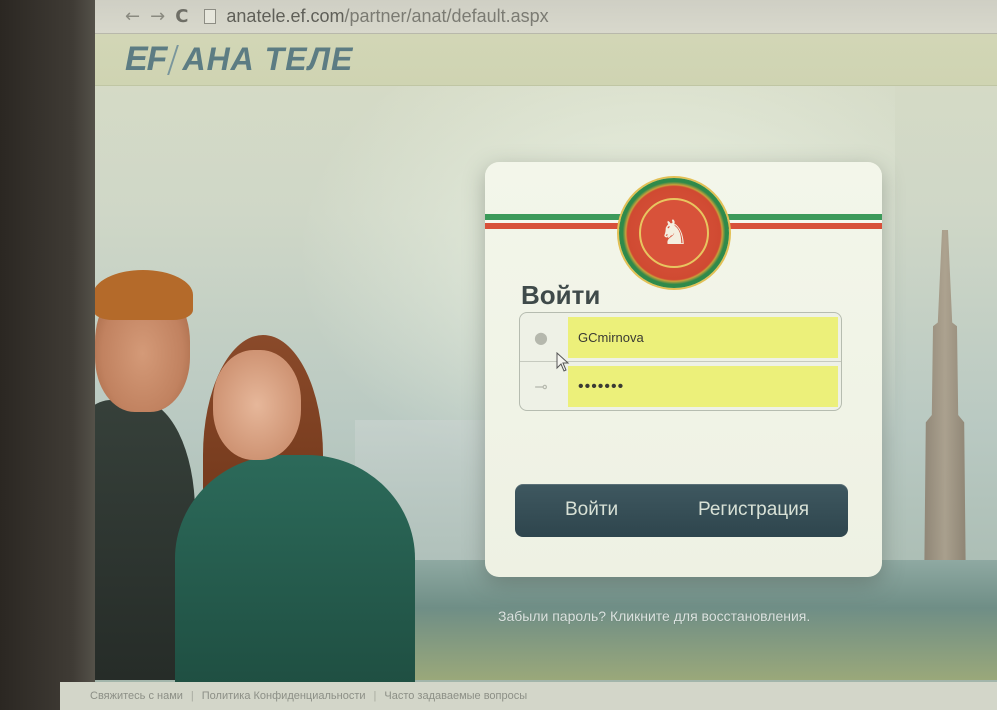 The width and height of the screenshot is (997, 710). I want to click on background-tower, so click(945, 415).